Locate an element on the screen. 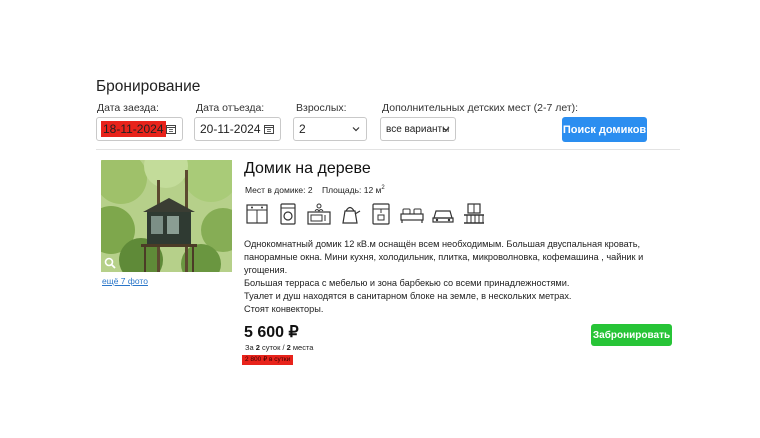 This screenshot has width=760, height=438. washing-machine-icon is located at coordinates (288, 214).